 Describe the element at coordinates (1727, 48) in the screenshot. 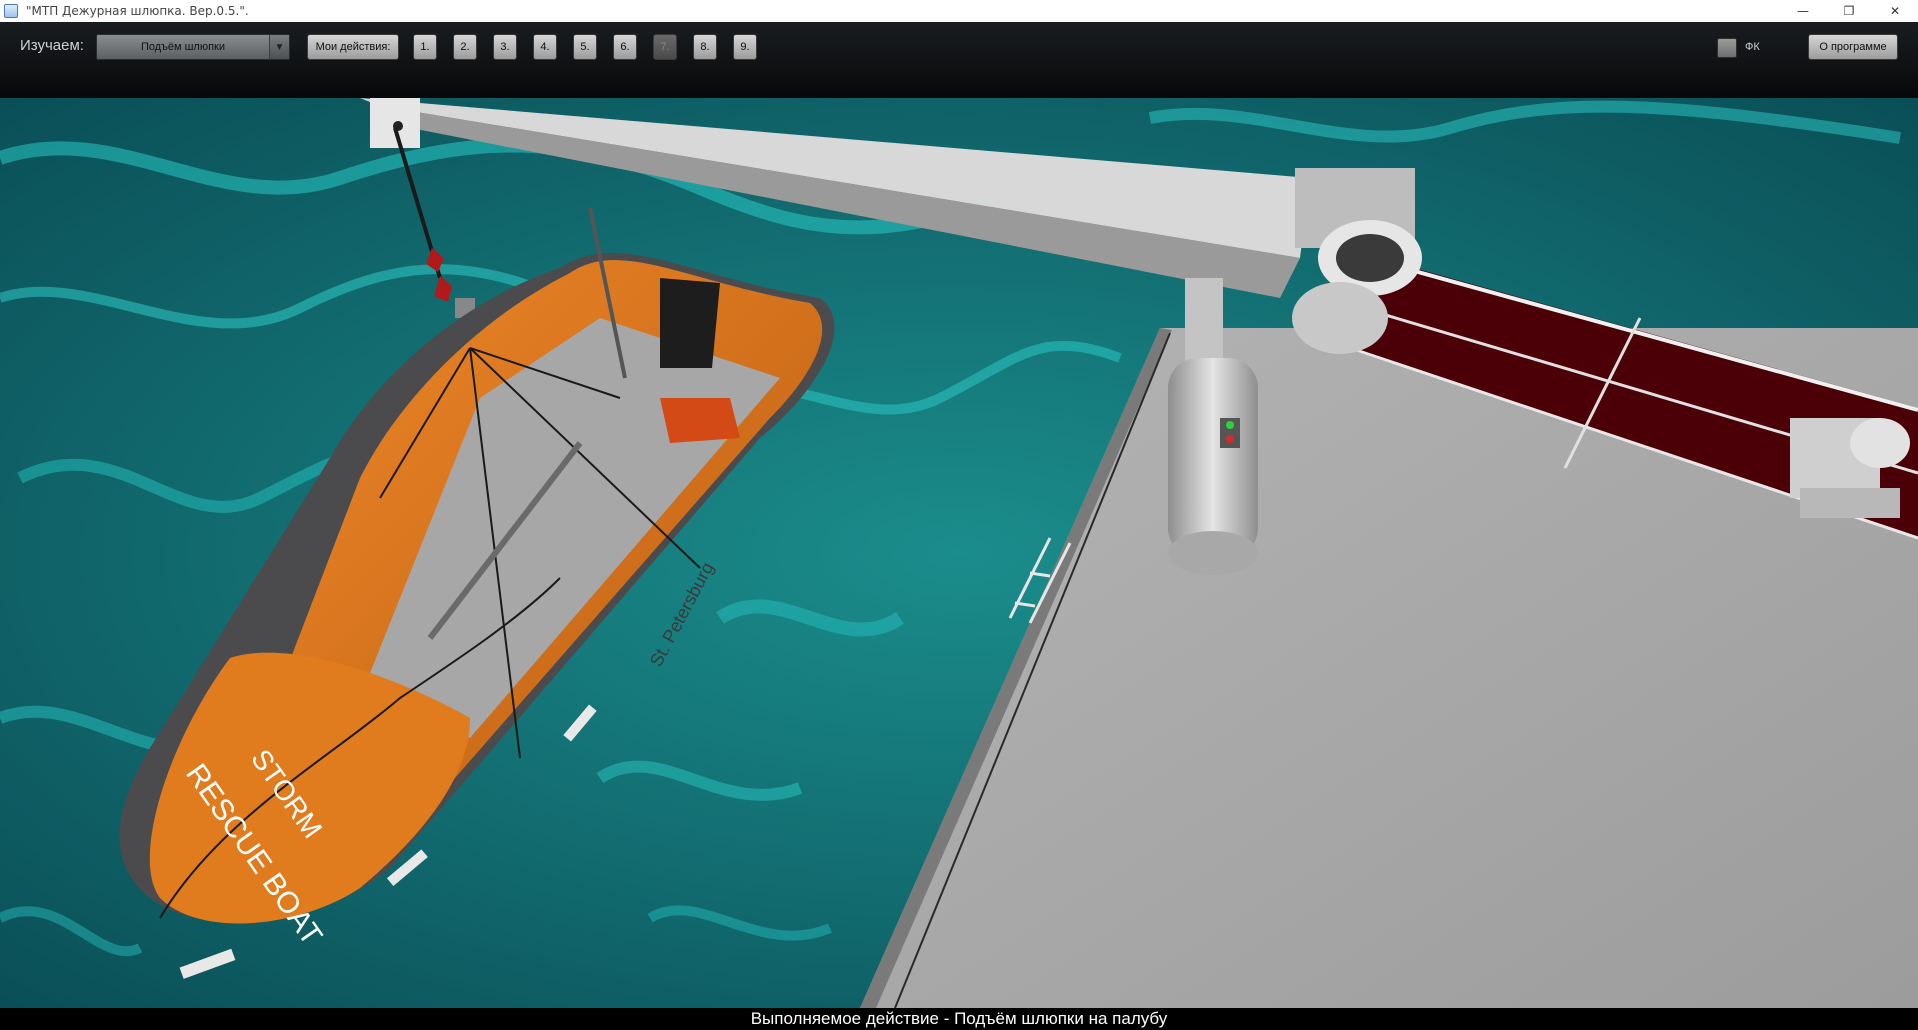

I see `fk-checkbox` at that location.